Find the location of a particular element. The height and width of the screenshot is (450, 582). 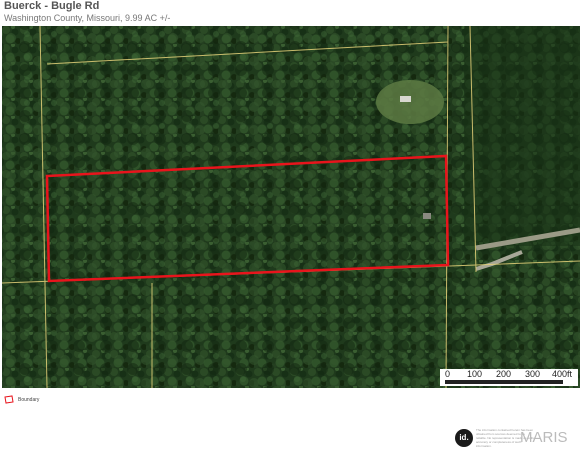

maris-watermark: MARIS is located at coordinates (544, 437).